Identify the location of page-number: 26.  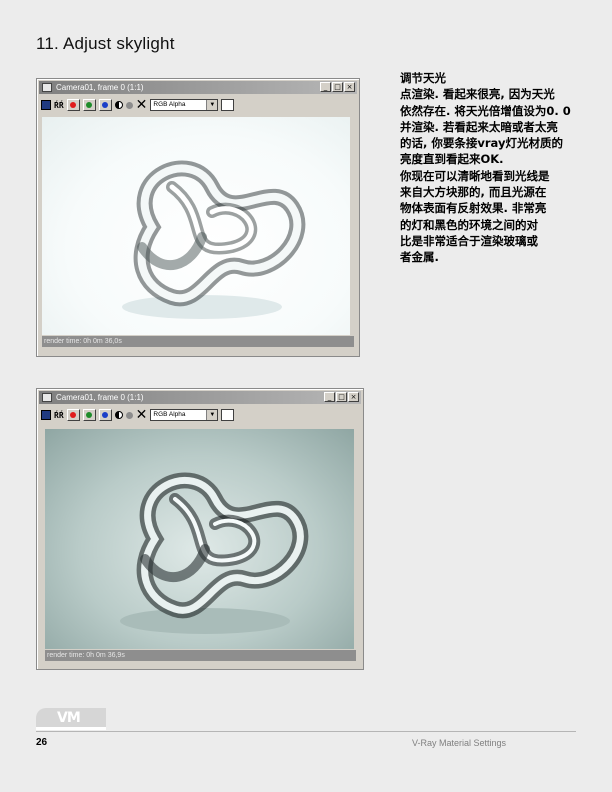
(42, 742).